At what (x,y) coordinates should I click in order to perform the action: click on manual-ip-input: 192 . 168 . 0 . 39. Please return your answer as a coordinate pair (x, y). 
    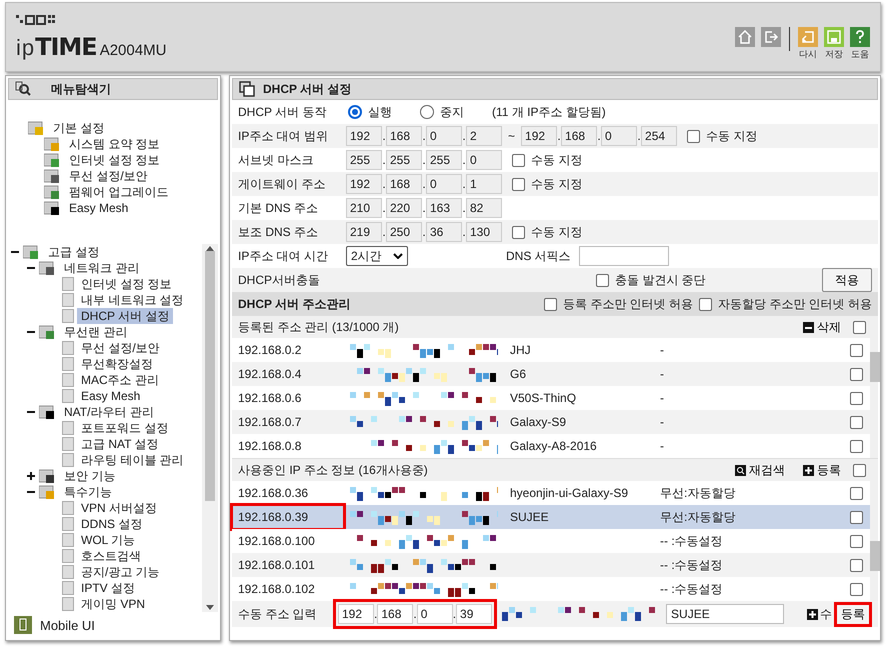
    Looking at the image, I should click on (415, 614).